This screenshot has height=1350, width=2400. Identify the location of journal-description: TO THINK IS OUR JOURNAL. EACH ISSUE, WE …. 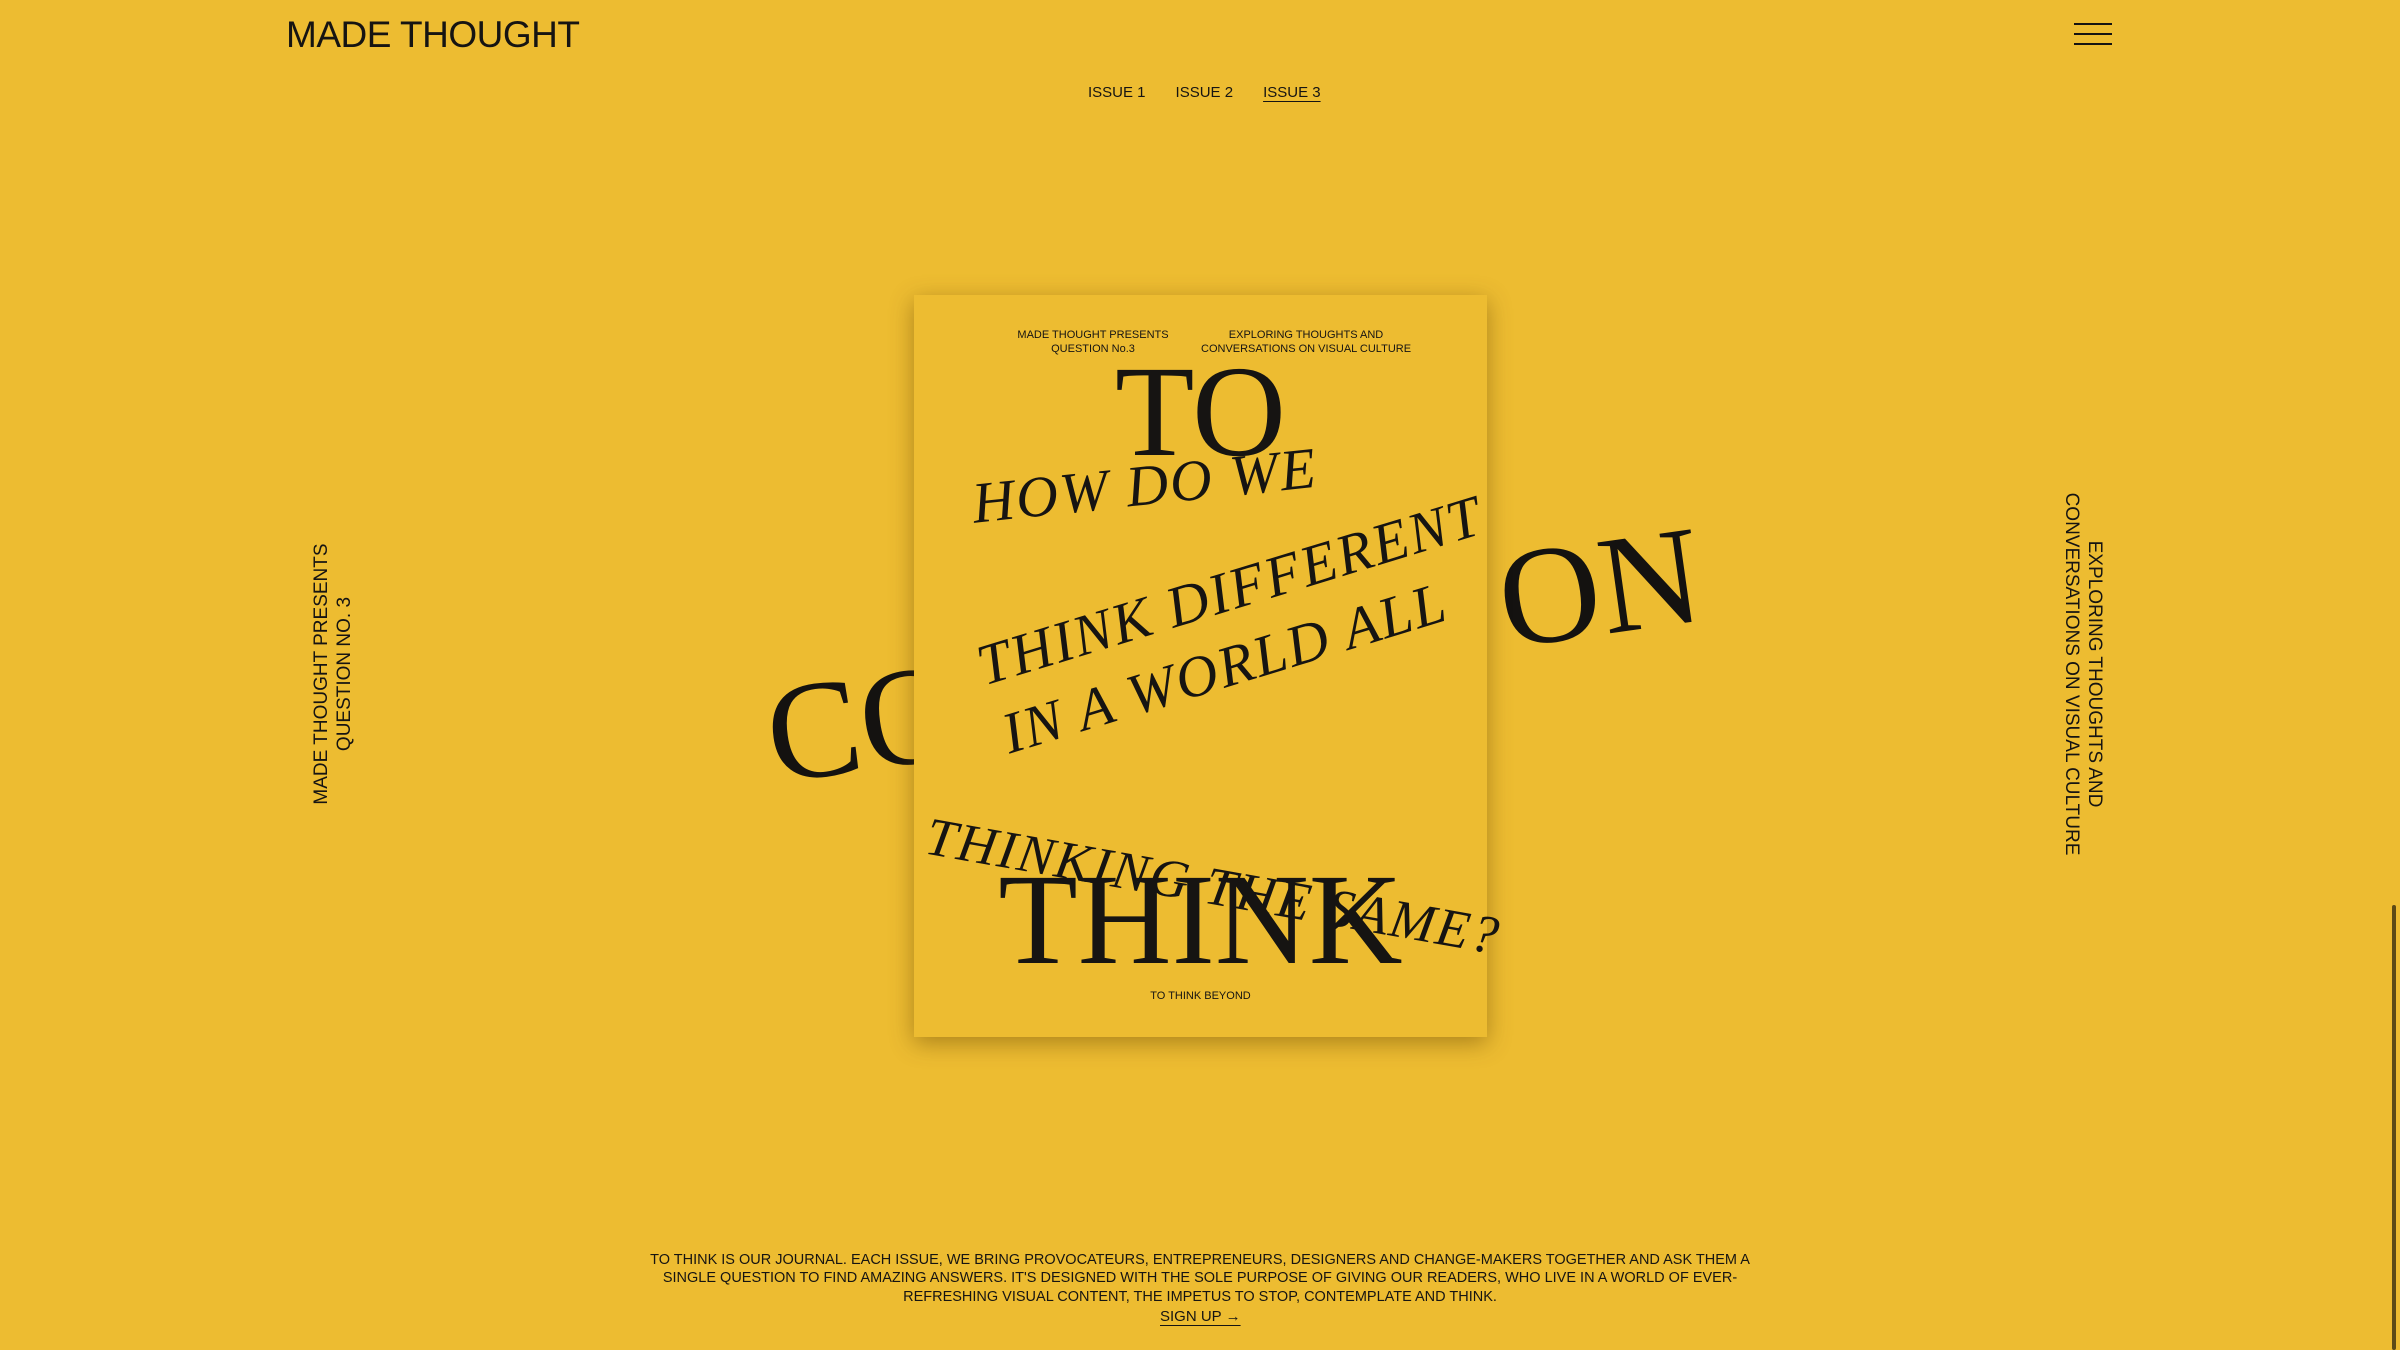
(1200, 1278).